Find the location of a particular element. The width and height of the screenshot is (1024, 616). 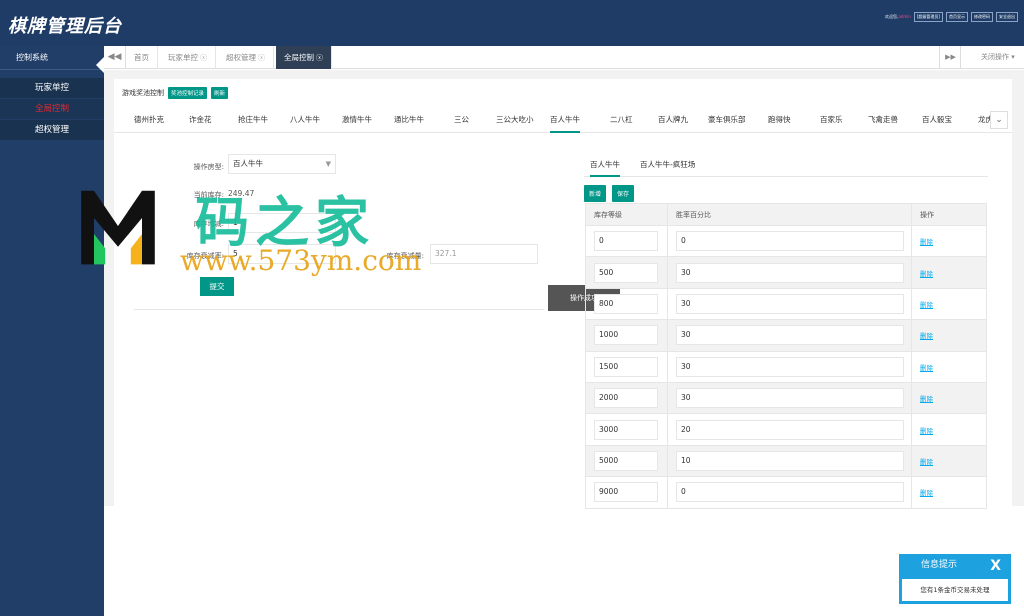

stock-level-input: 0 is located at coordinates (626, 241).